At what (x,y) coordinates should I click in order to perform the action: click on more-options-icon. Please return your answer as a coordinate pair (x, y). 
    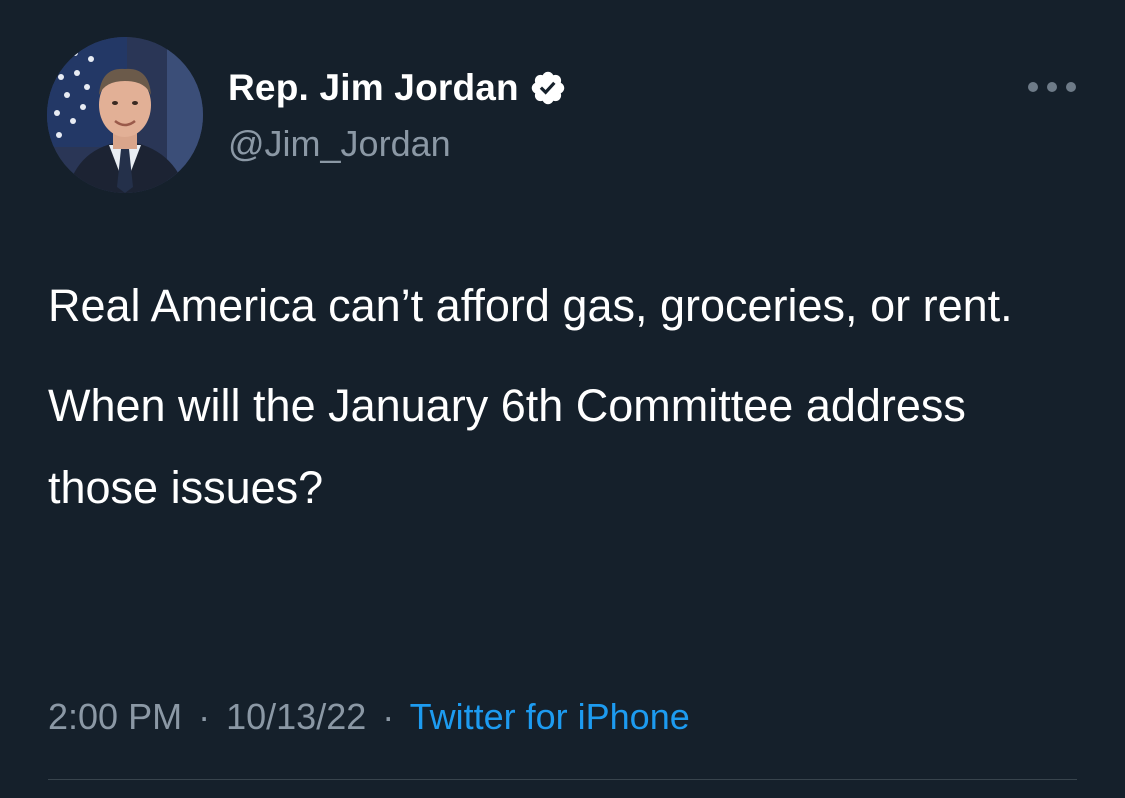
    Looking at the image, I should click on (1052, 87).